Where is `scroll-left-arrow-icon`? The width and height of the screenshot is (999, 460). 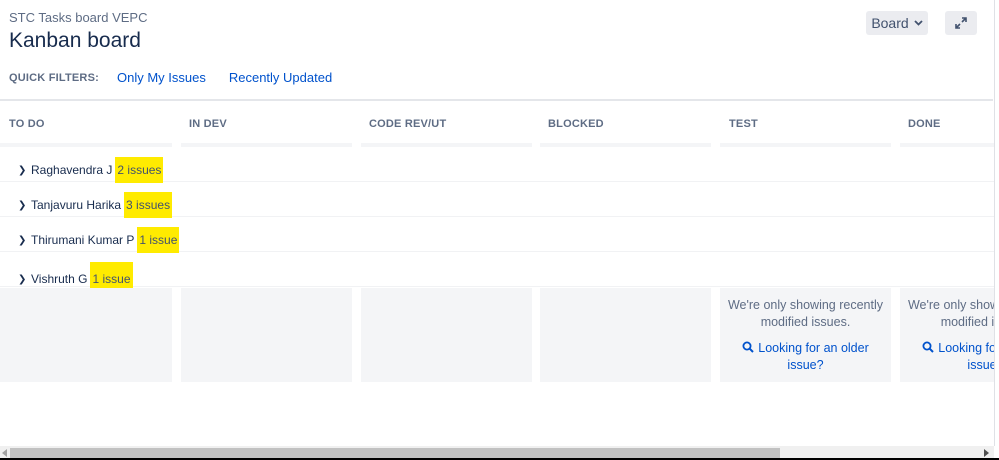
scroll-left-arrow-icon is located at coordinates (4, 453).